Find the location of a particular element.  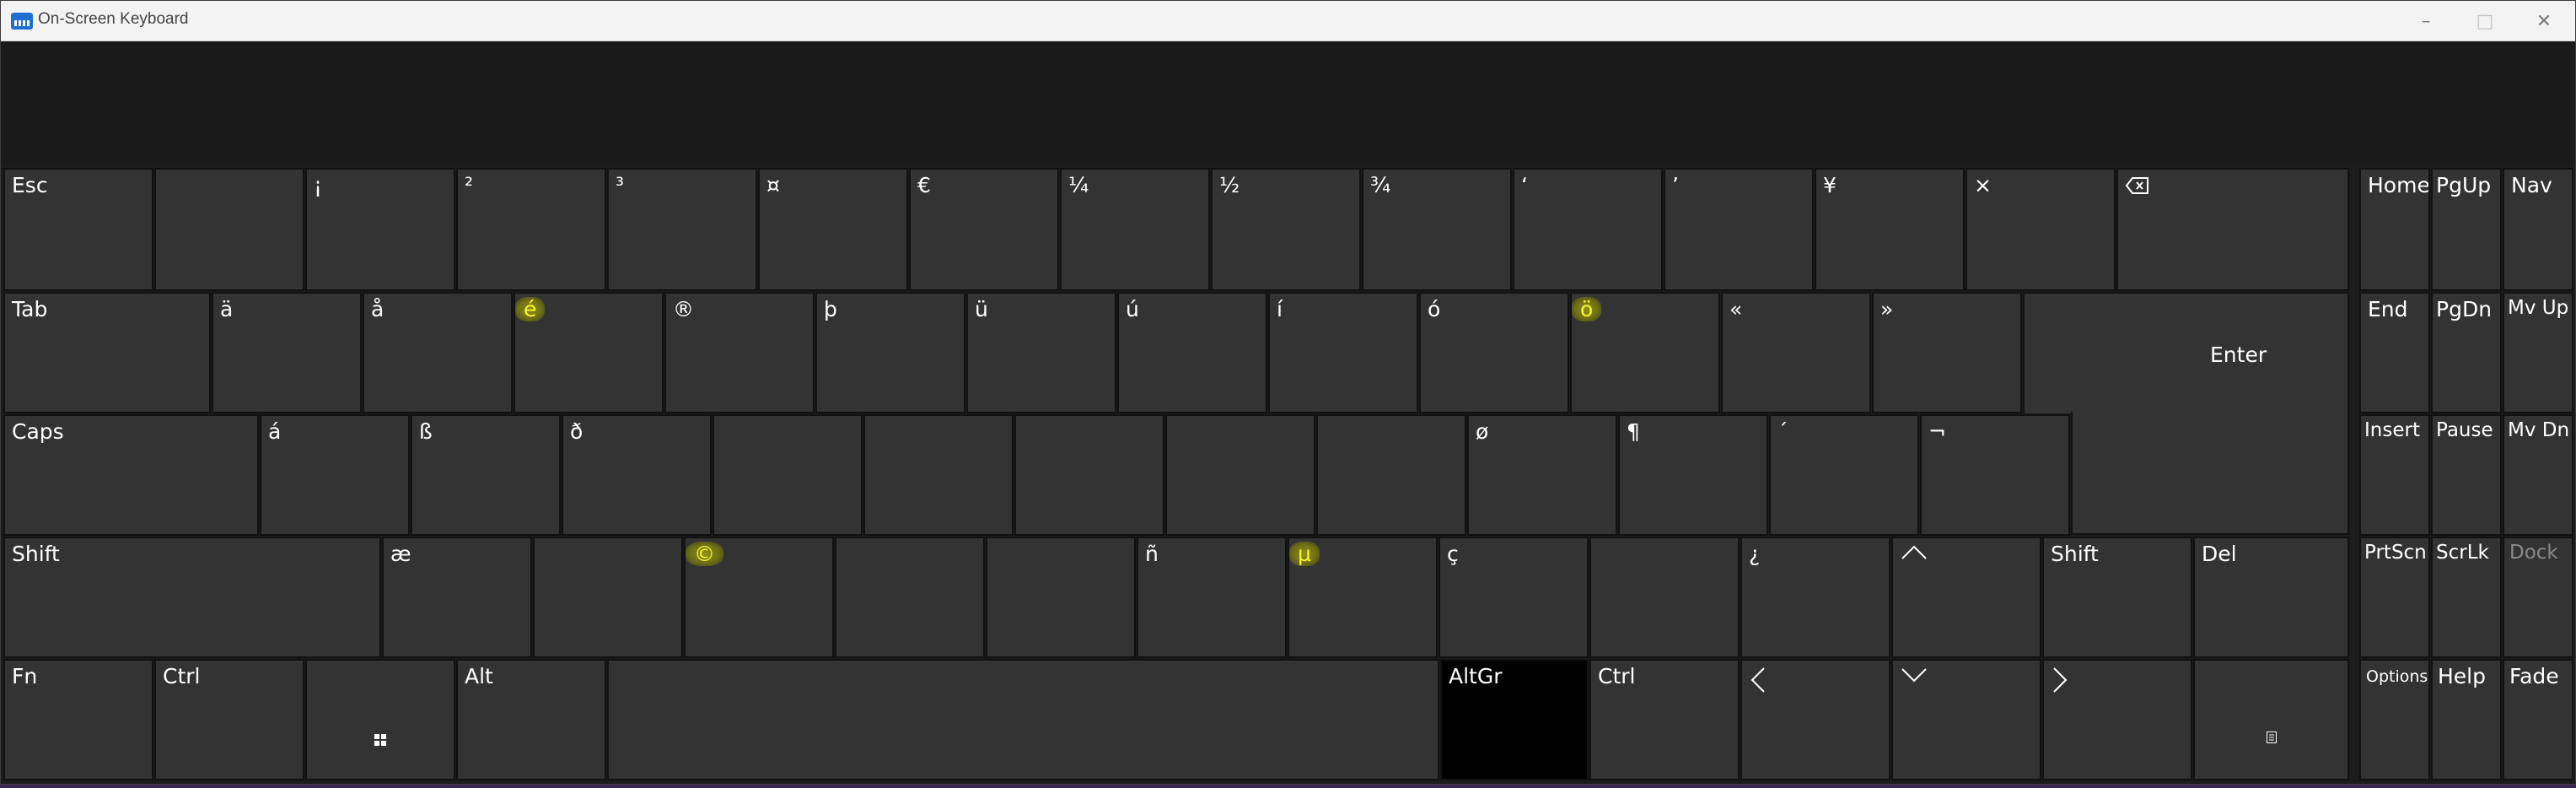

key-label: Caps is located at coordinates (38, 431).